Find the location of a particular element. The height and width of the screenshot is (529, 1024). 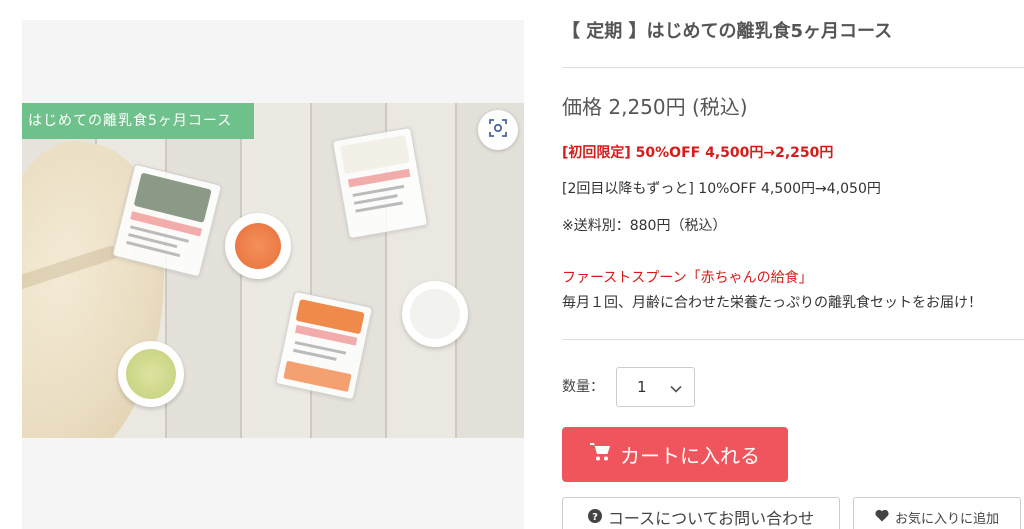

quantity-value: 1 is located at coordinates (642, 387).